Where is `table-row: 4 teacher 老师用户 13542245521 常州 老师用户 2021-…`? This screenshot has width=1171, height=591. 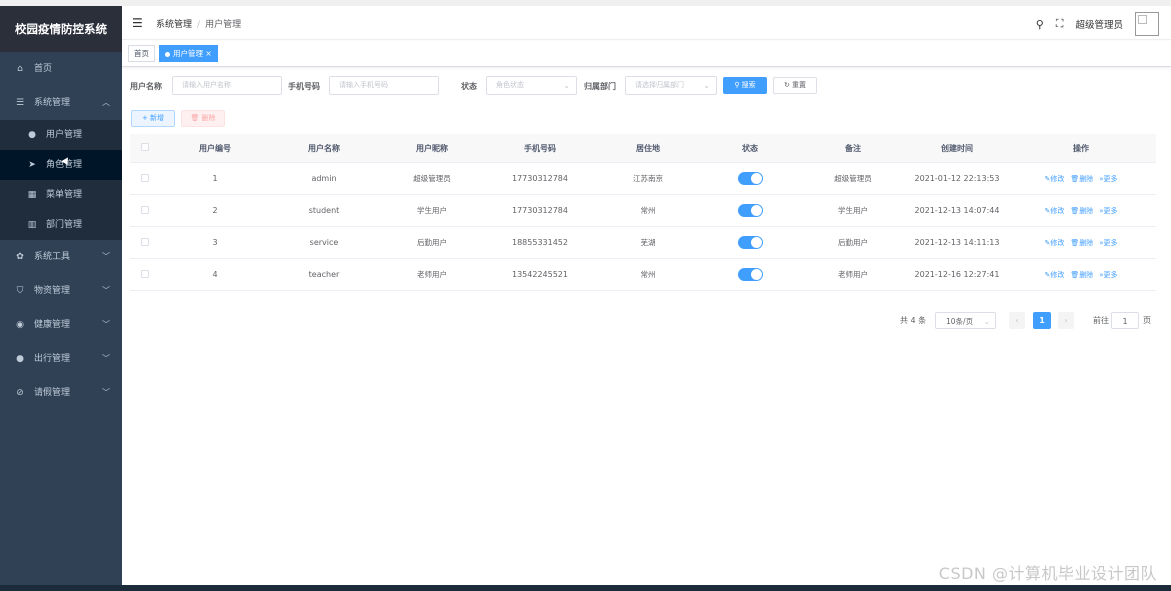
table-row: 4 teacher 老师用户 13542245521 常州 老师用户 2021-… is located at coordinates (643, 275).